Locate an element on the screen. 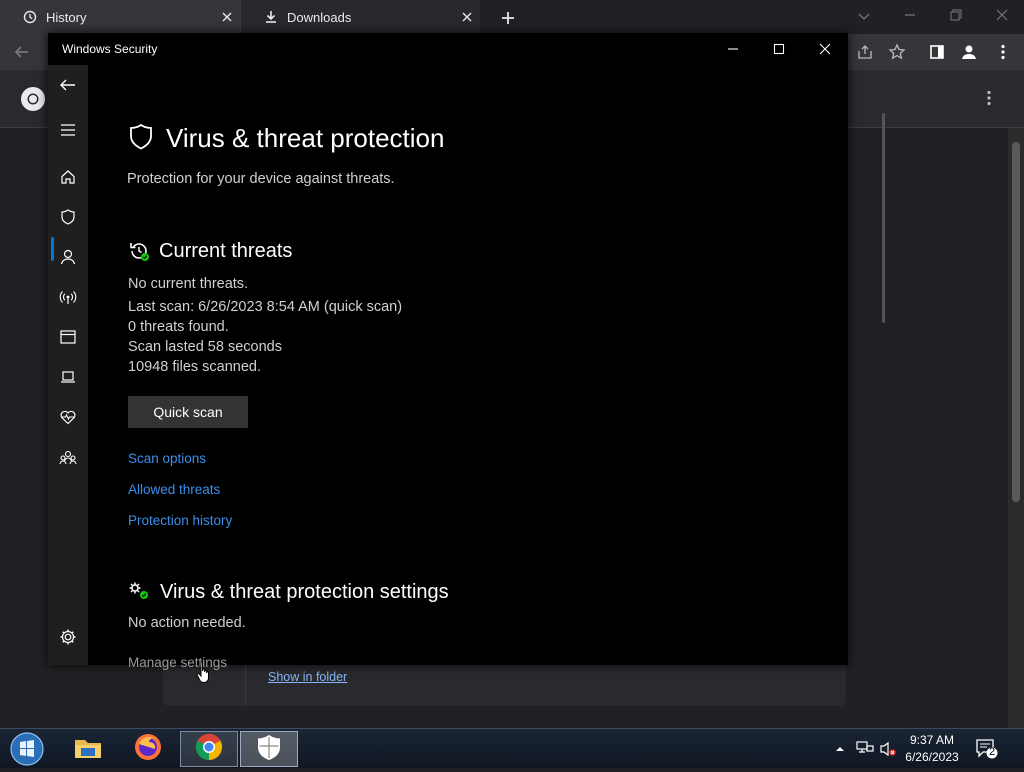 This screenshot has height=772, width=1024. tab-downloads: Downloads is located at coordinates (360, 17).